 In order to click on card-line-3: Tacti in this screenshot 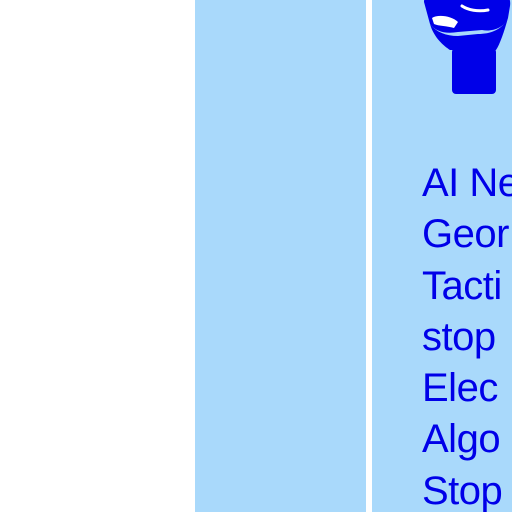, I will do `click(467, 286)`.